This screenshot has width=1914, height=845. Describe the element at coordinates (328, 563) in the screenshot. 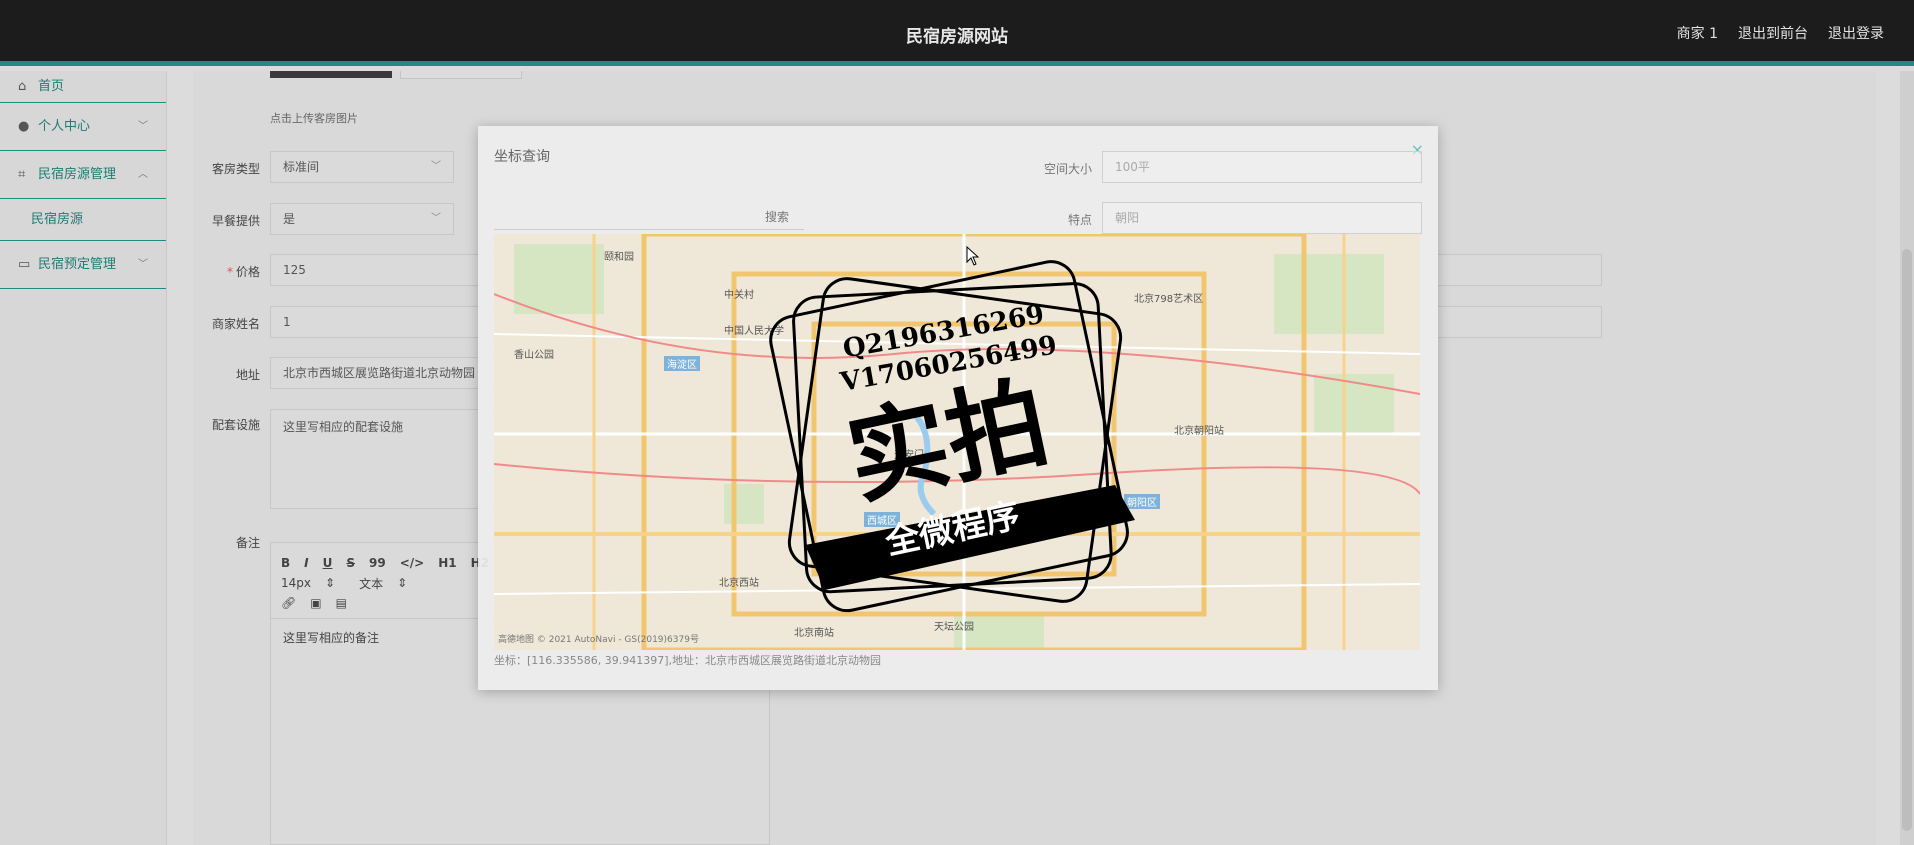

I see `underline-button: U` at that location.